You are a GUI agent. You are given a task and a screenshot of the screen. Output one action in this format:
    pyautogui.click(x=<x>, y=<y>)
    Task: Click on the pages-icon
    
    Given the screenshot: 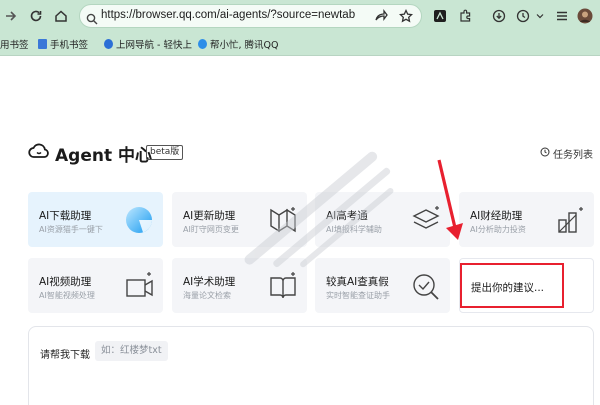 What is the action you would take?
    pyautogui.click(x=283, y=220)
    